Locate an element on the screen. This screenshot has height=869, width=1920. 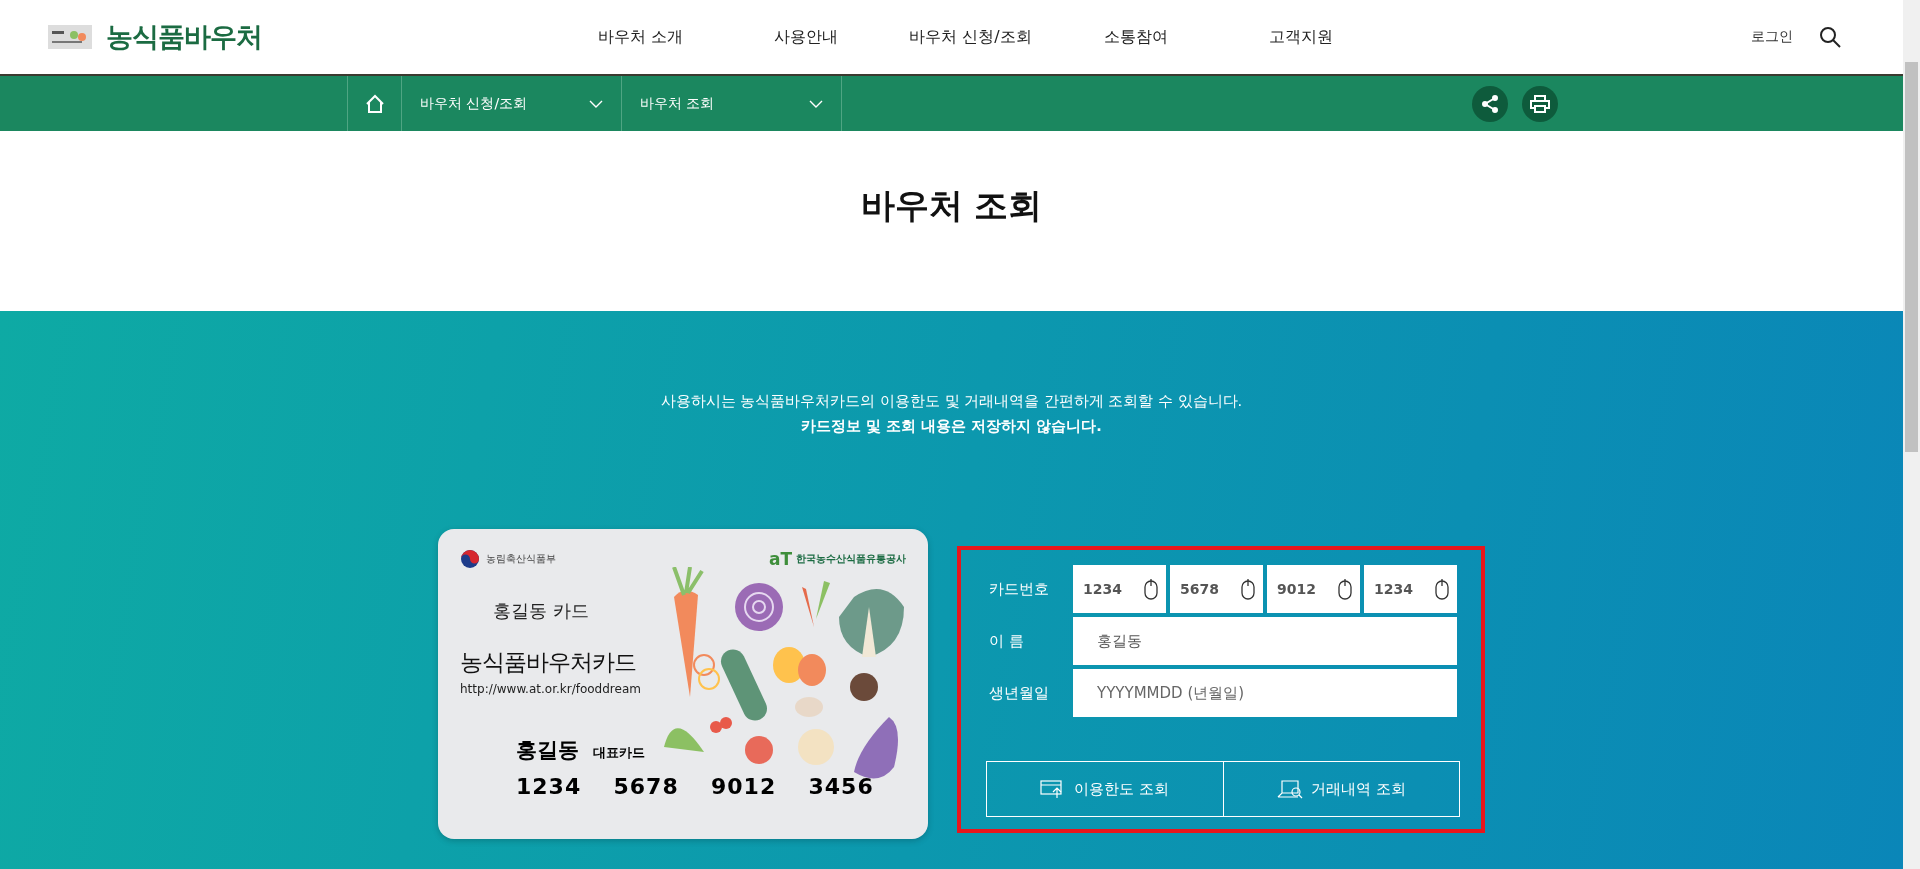
print-button is located at coordinates (1540, 103).